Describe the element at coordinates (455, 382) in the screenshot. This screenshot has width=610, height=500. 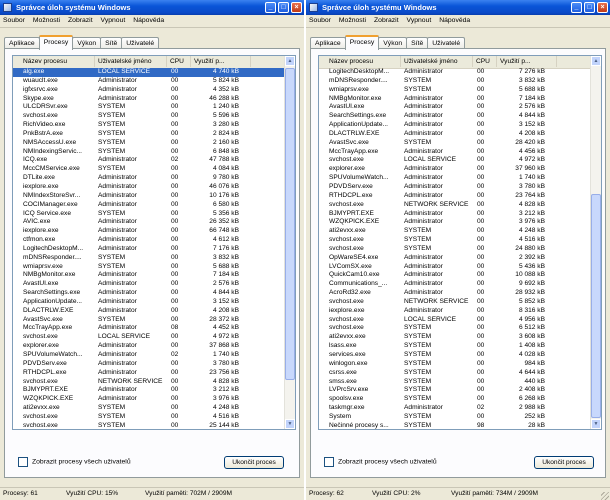
I see `table-row: smss.exe SYSTEM 00 440 kB` at that location.